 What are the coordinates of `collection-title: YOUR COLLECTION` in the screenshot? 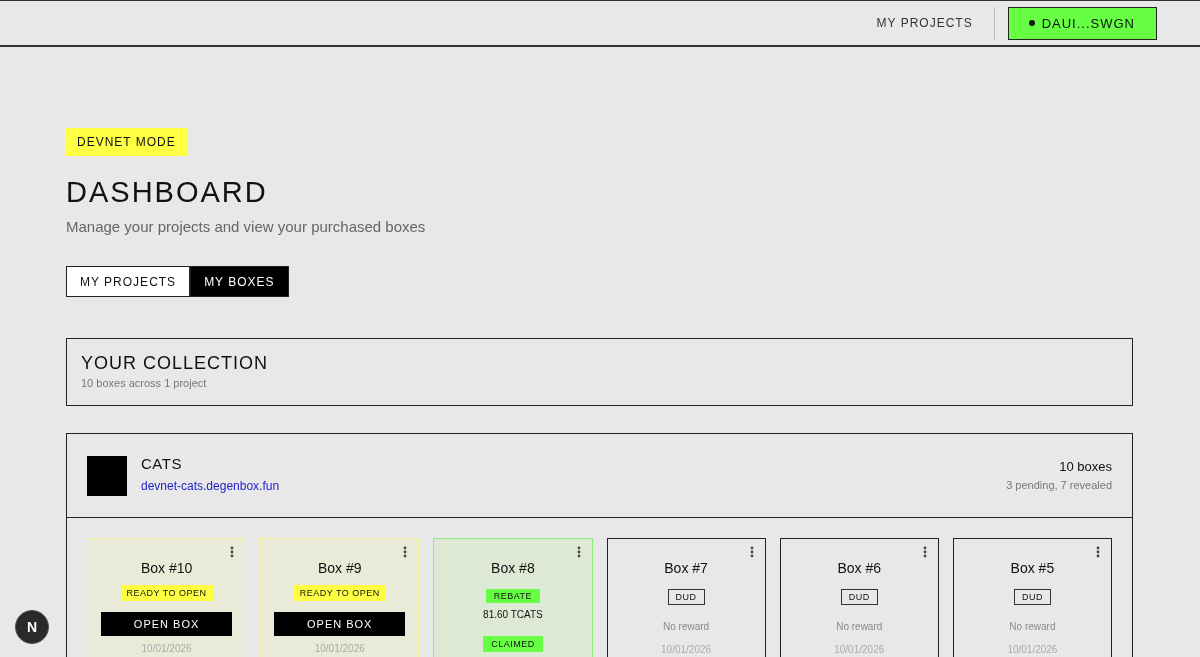 It's located at (175, 363).